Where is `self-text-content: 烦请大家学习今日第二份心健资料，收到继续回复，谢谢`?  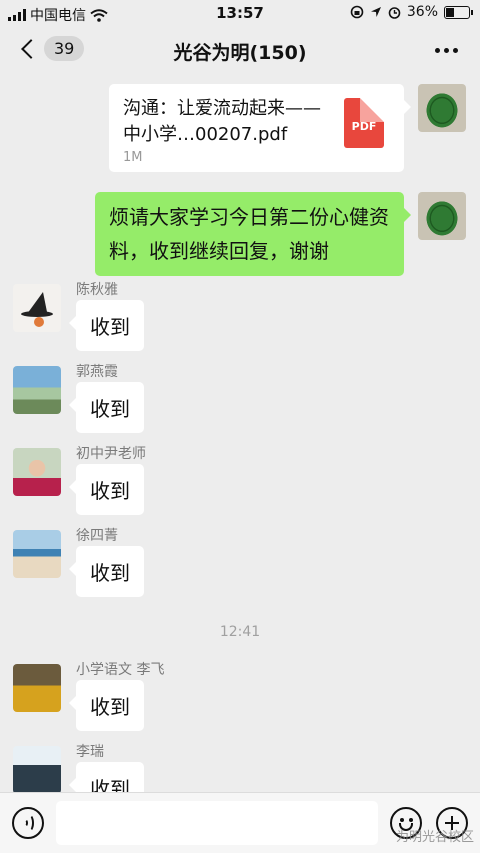 self-text-content: 烦请大家学习今日第二份心健资料，收到继续回复，谢谢 is located at coordinates (249, 234).